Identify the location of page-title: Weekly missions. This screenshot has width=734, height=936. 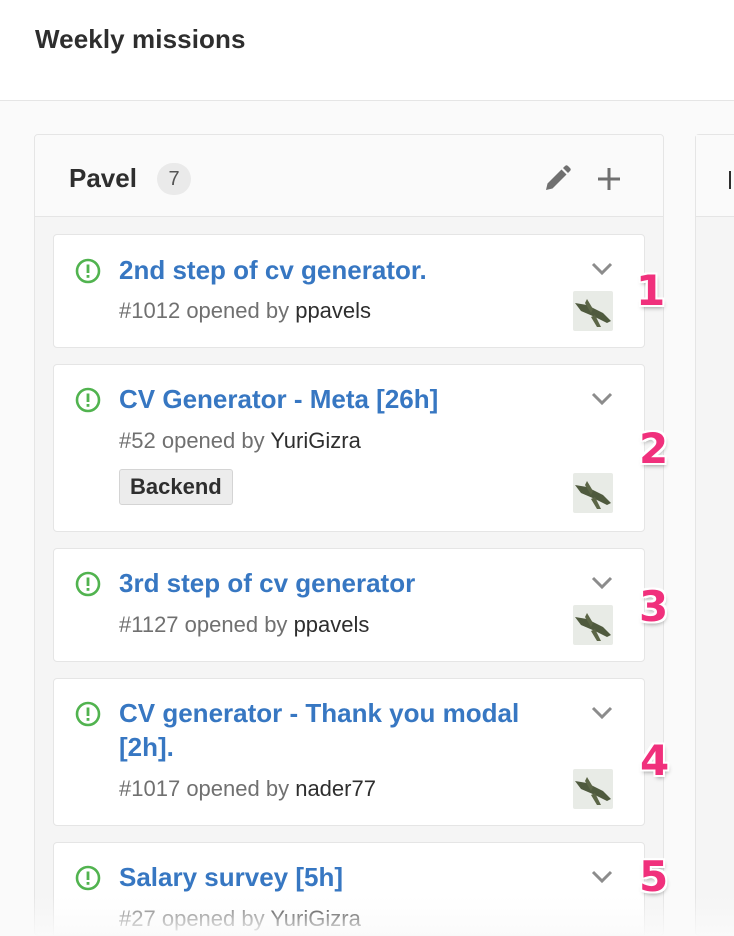
(140, 39).